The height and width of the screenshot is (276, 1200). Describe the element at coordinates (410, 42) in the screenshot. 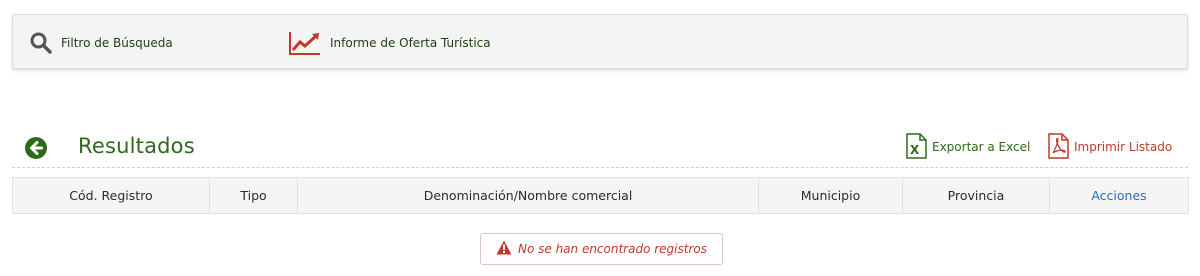

I see `tourism-report-label: Informe de Oferta Turística` at that location.